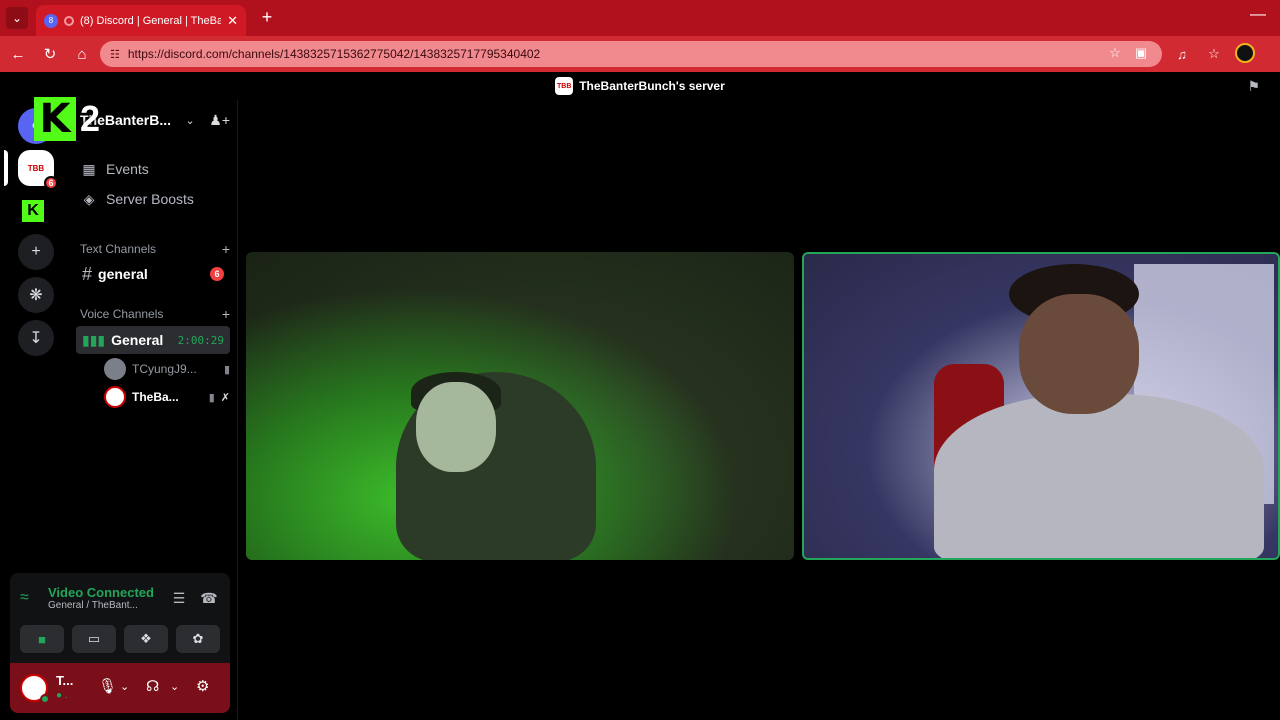 This screenshot has height=720, width=1280. Describe the element at coordinates (200, 340) in the screenshot. I see `voice-timer: 2:00:29` at that location.